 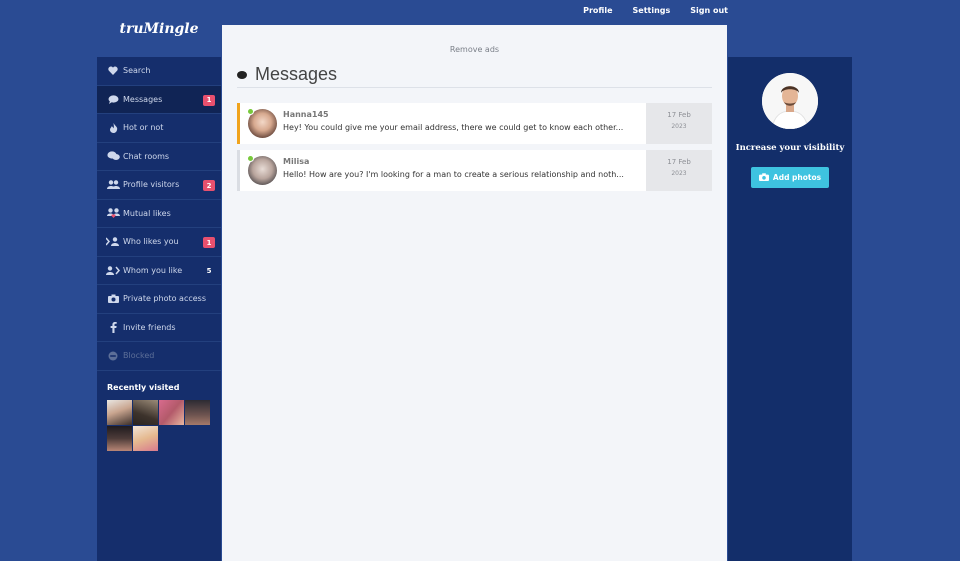 What do you see at coordinates (151, 242) in the screenshot?
I see `sidebar-item-label: Who likes you` at bounding box center [151, 242].